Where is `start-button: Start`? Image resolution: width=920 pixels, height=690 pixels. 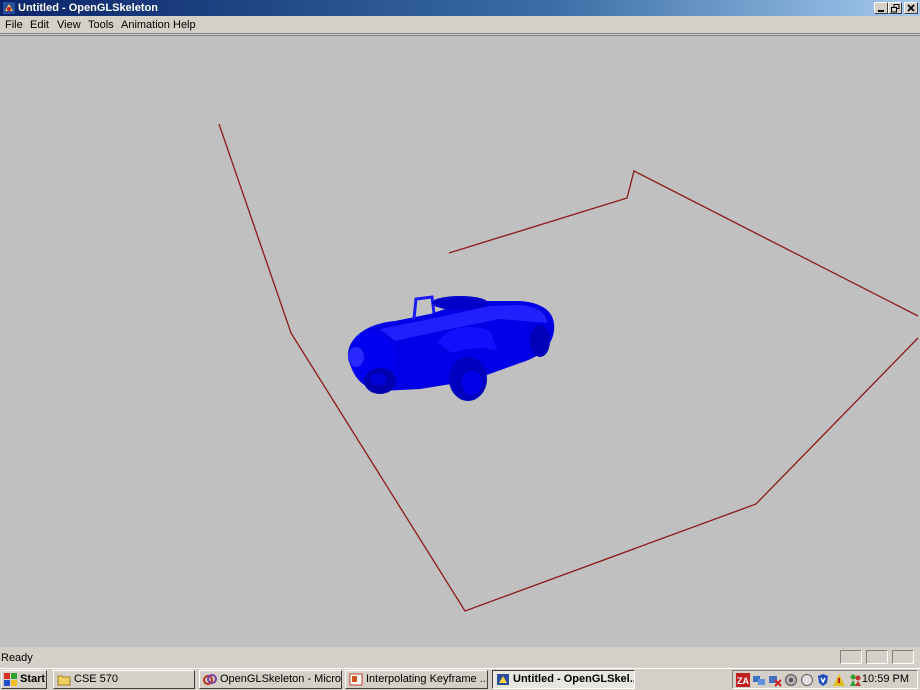
start-button: Start is located at coordinates (24, 679).